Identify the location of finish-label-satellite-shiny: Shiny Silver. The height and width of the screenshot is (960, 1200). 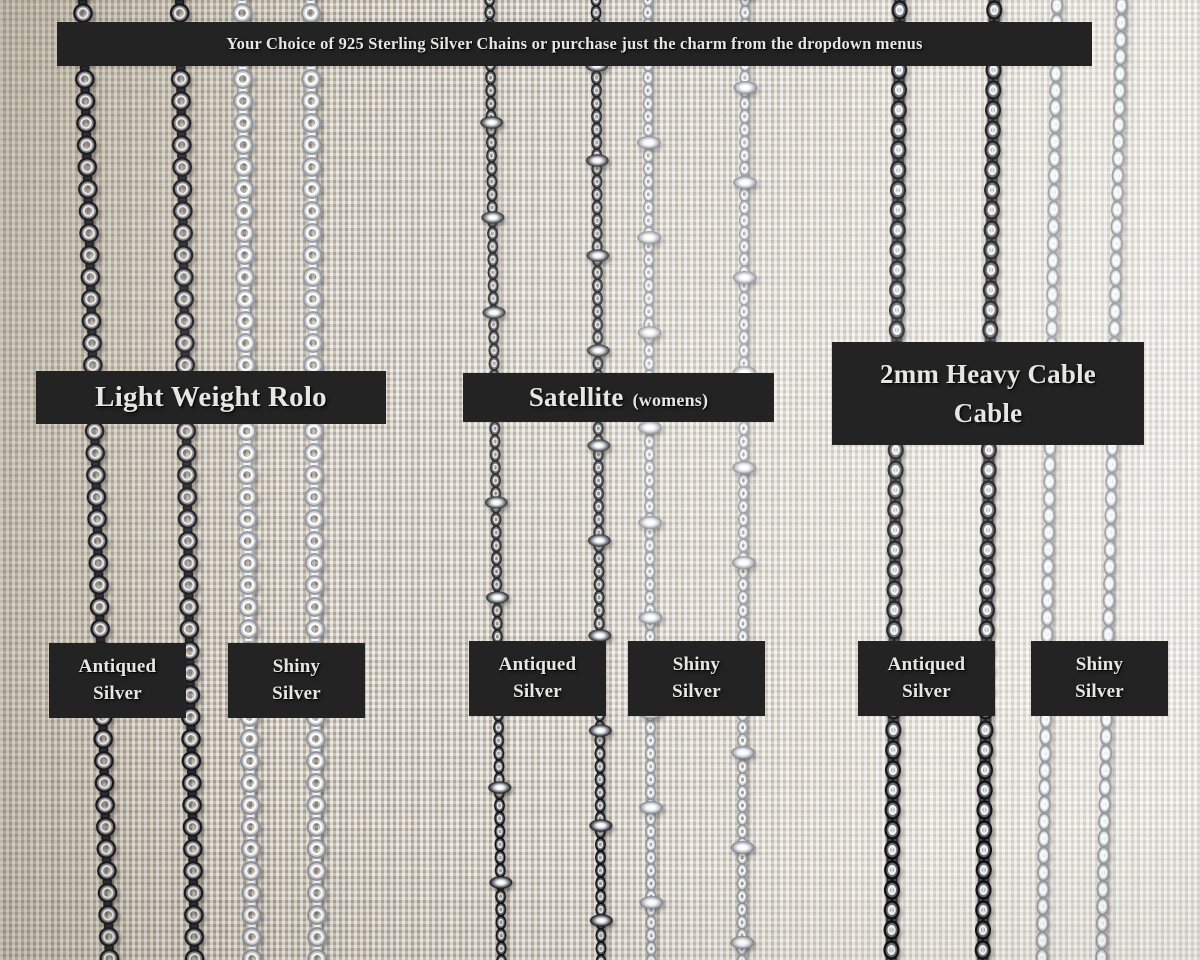
(696, 678).